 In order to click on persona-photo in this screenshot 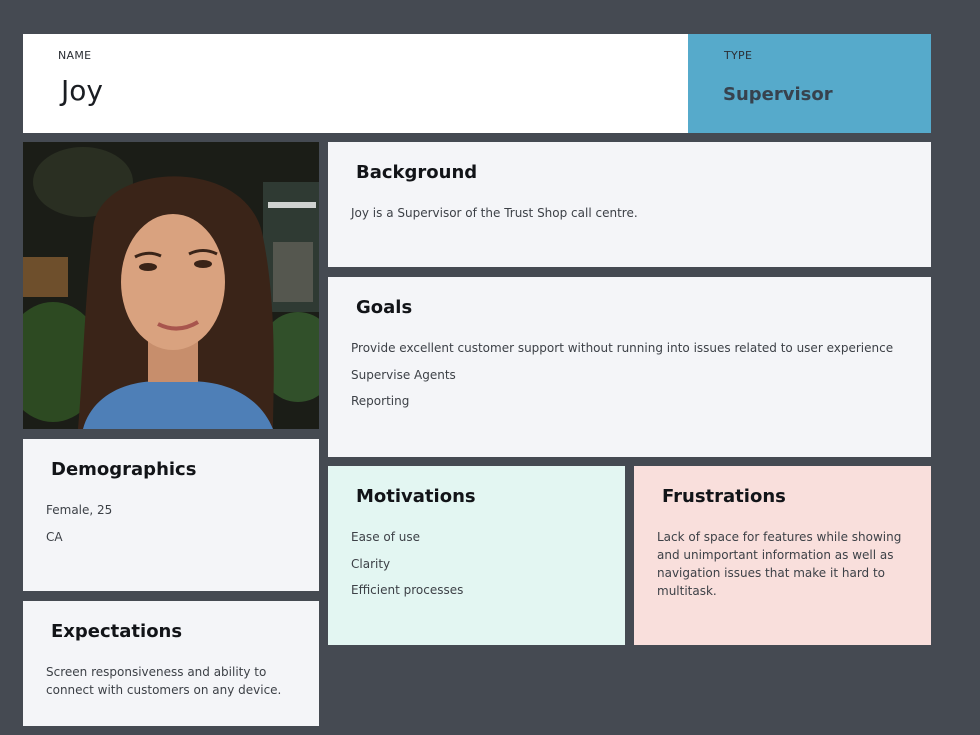, I will do `click(171, 285)`.